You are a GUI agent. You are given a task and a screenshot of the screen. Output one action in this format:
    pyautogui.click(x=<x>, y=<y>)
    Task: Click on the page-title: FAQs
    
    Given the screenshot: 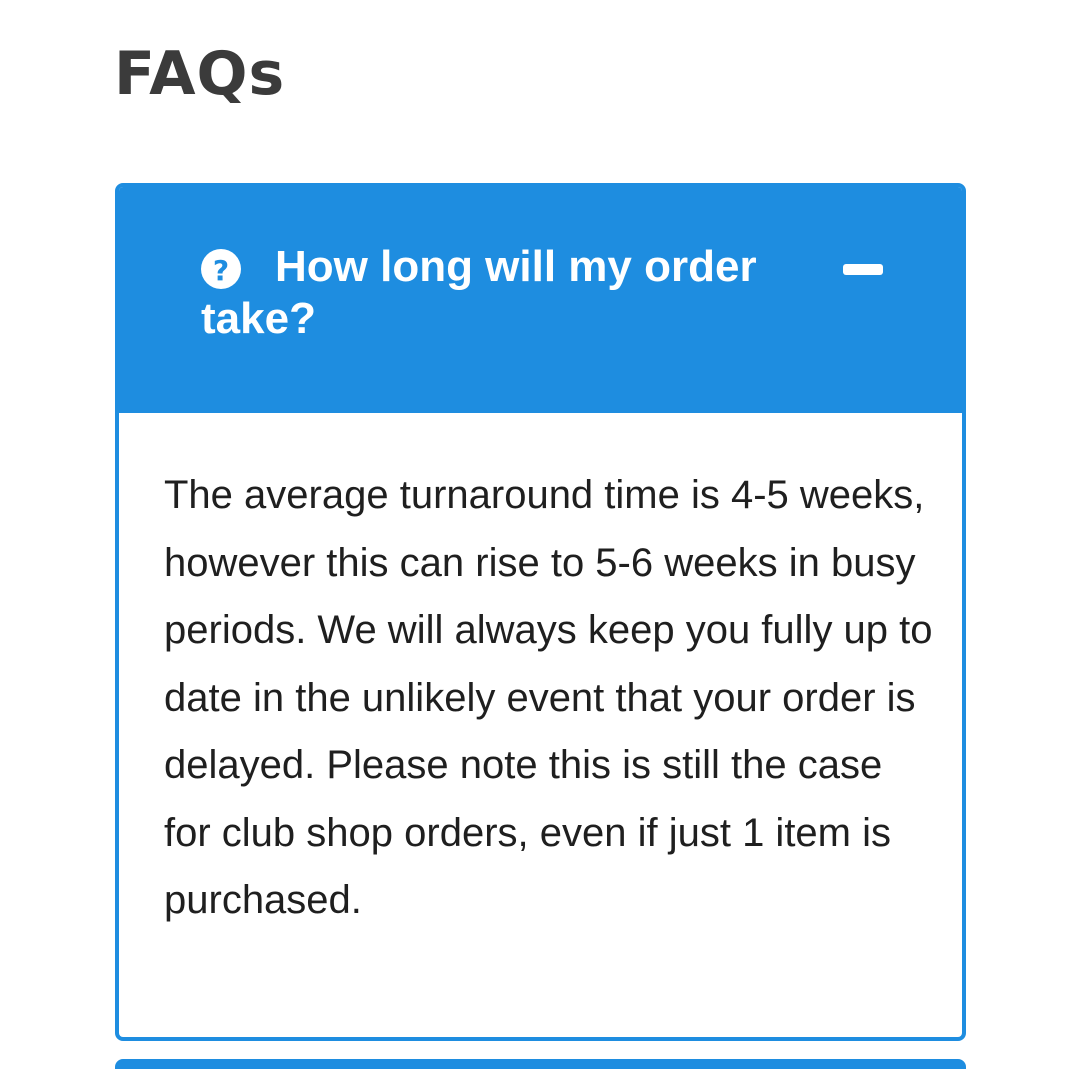 What is the action you would take?
    pyautogui.click(x=200, y=74)
    